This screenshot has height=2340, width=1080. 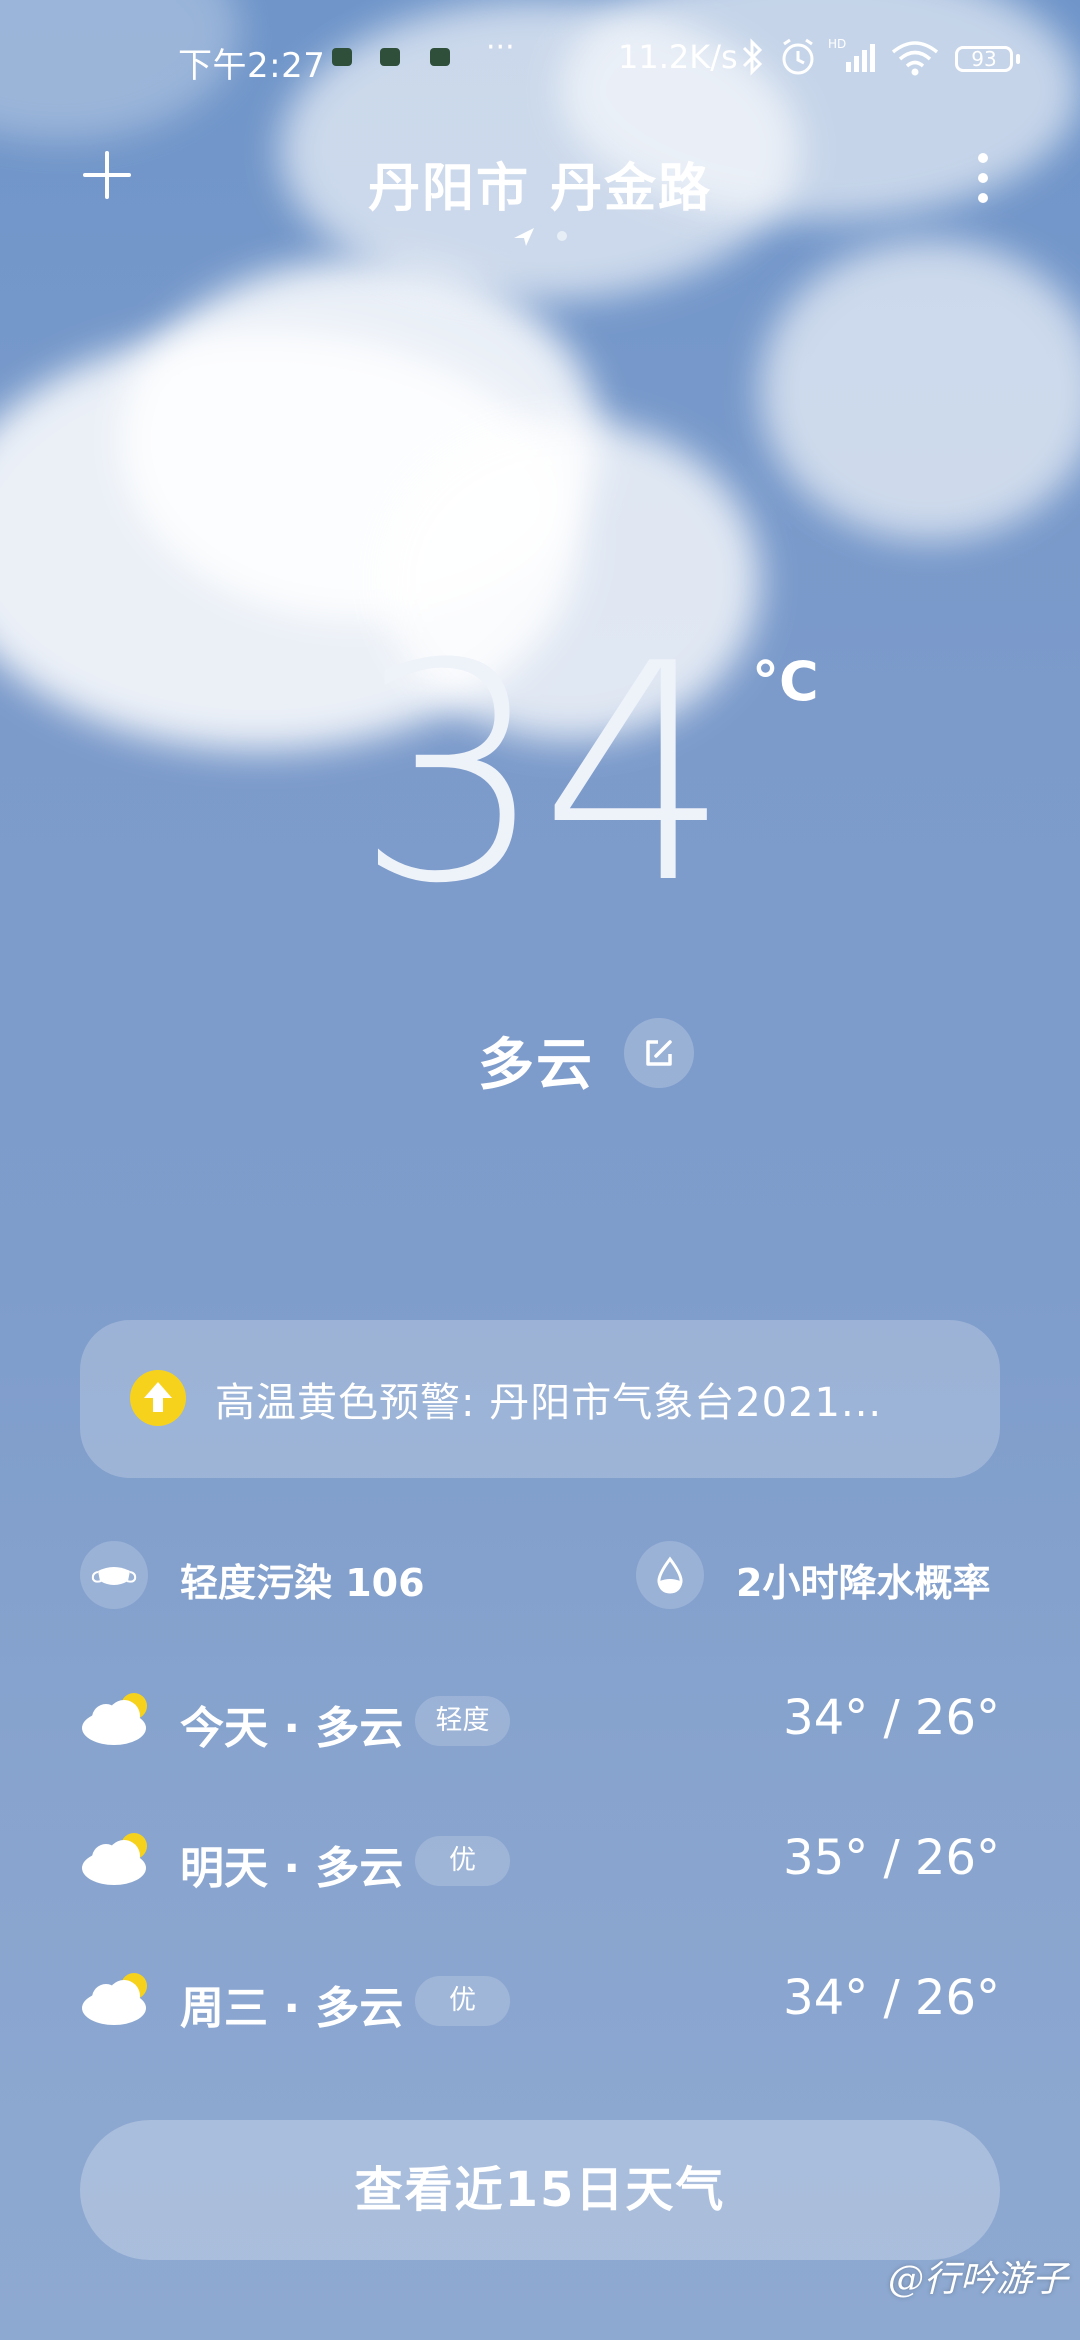 I want to click on aqi-badge: 轻度, so click(x=462, y=1721).